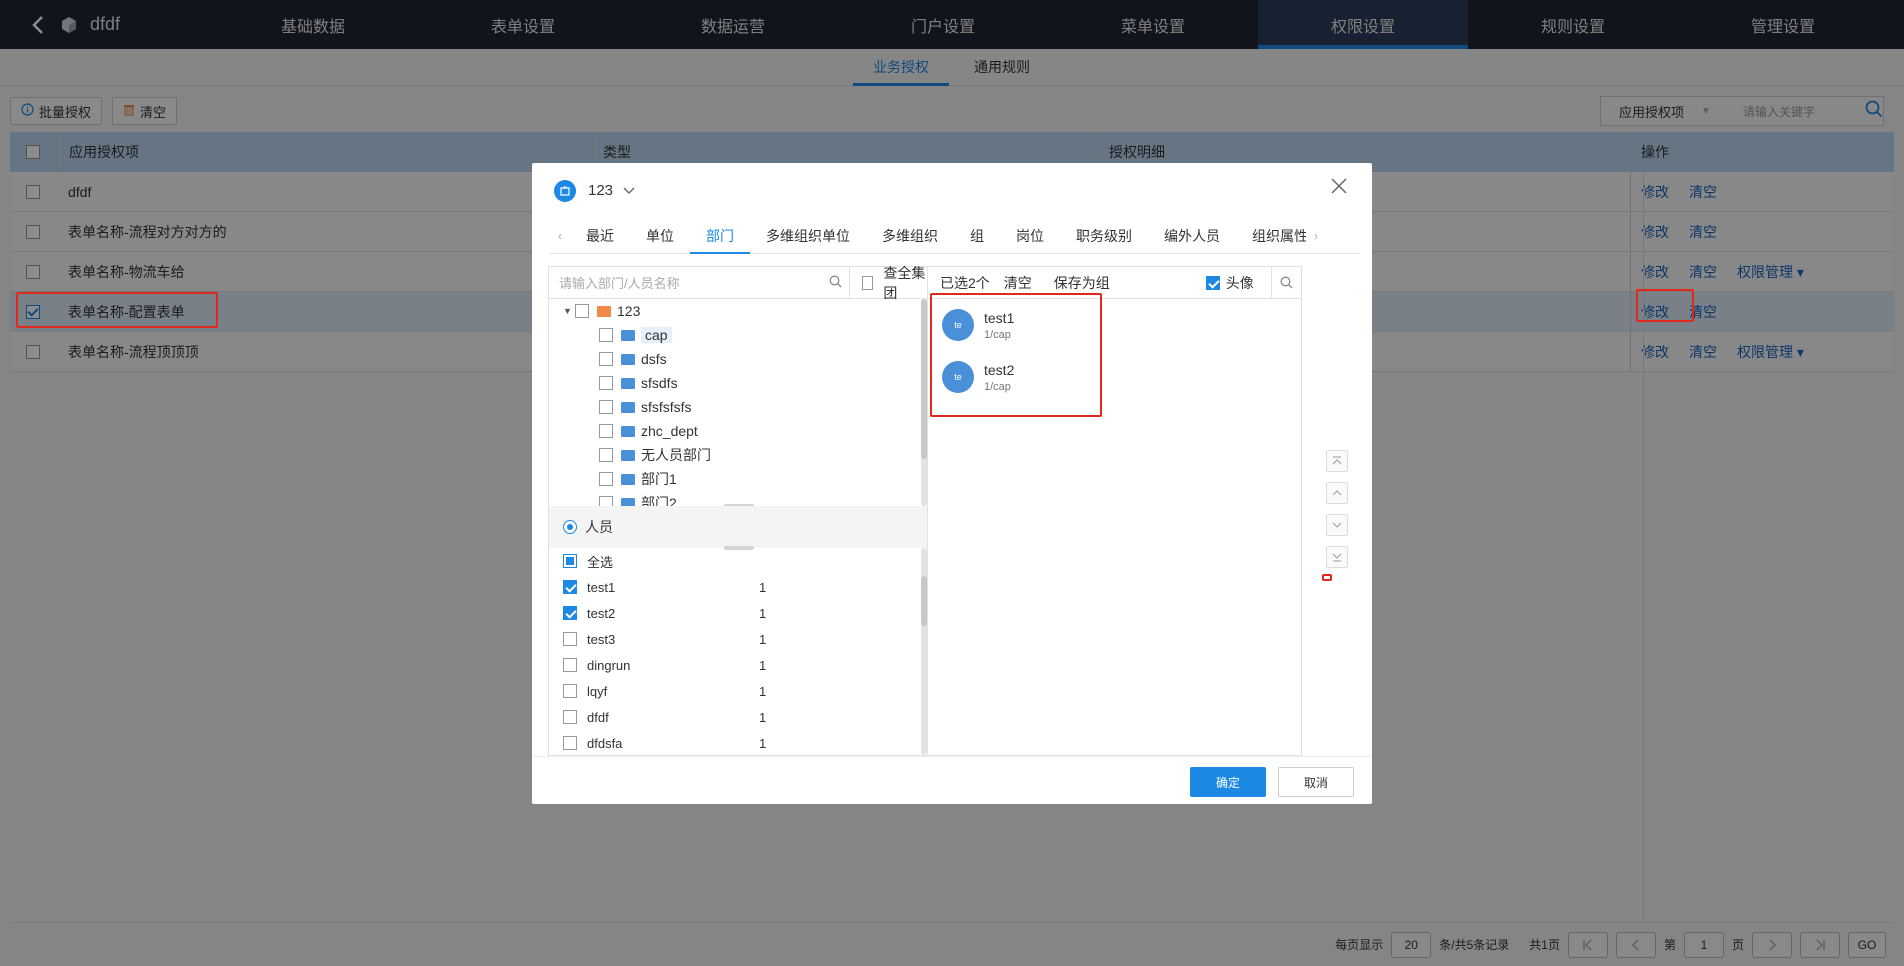 The image size is (1904, 966). I want to click on confirm-button: 确定, so click(1228, 782).